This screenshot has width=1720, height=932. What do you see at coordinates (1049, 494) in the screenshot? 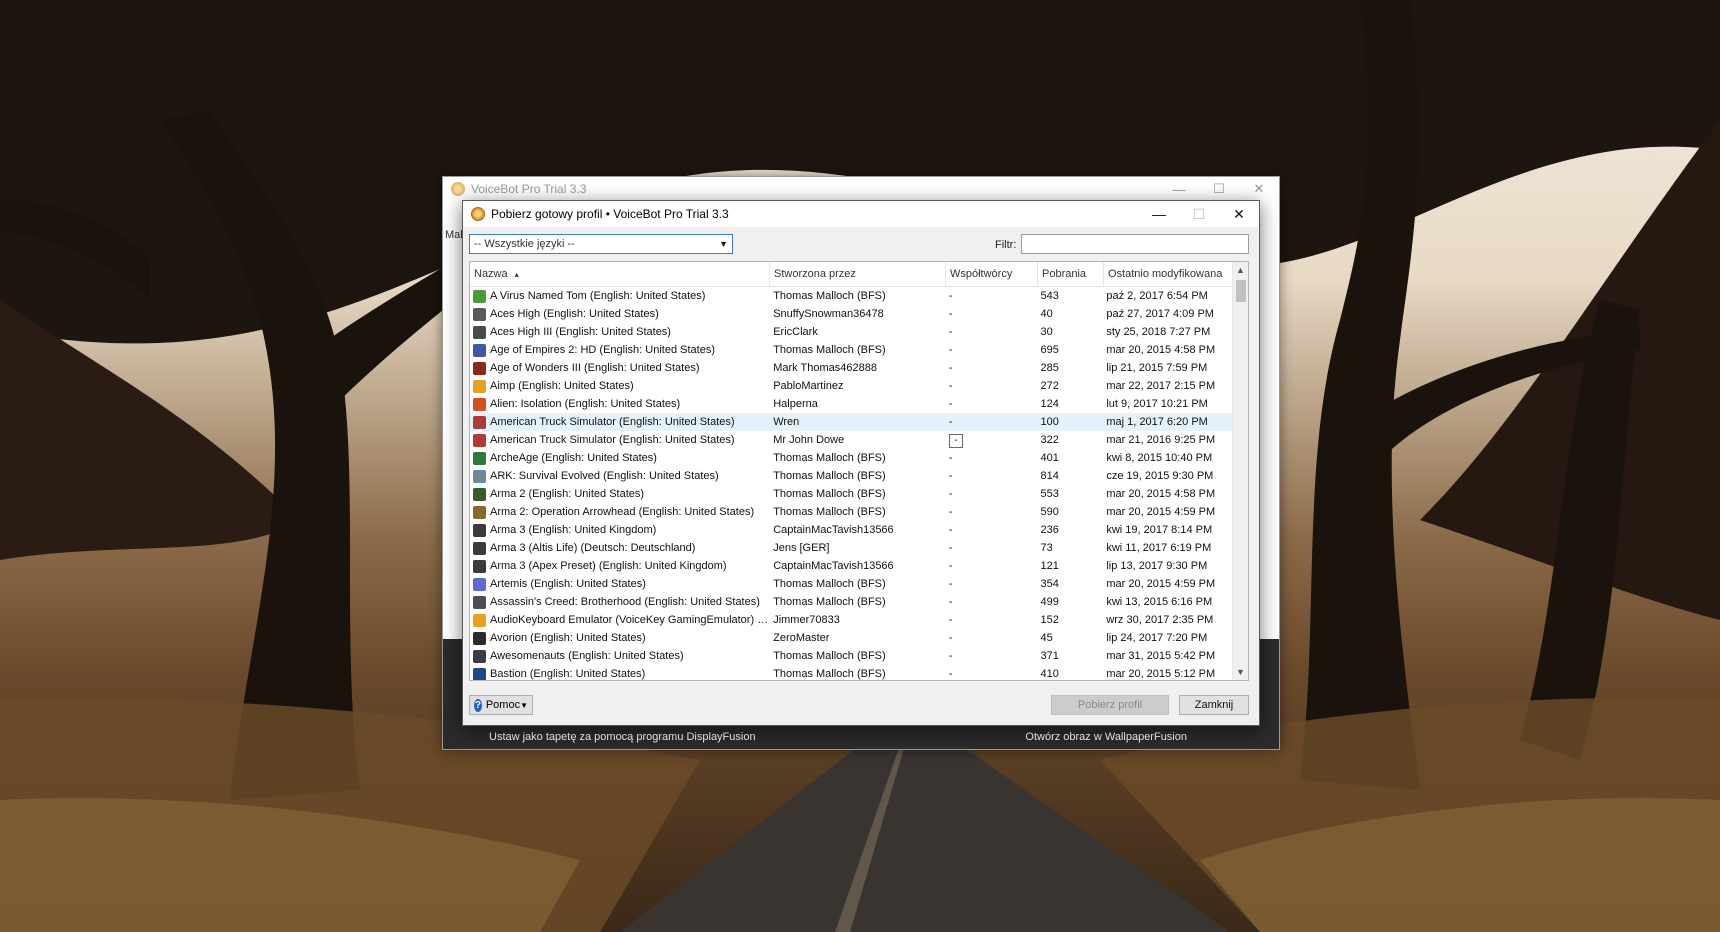
I see `cell-downloads: 553` at bounding box center [1049, 494].